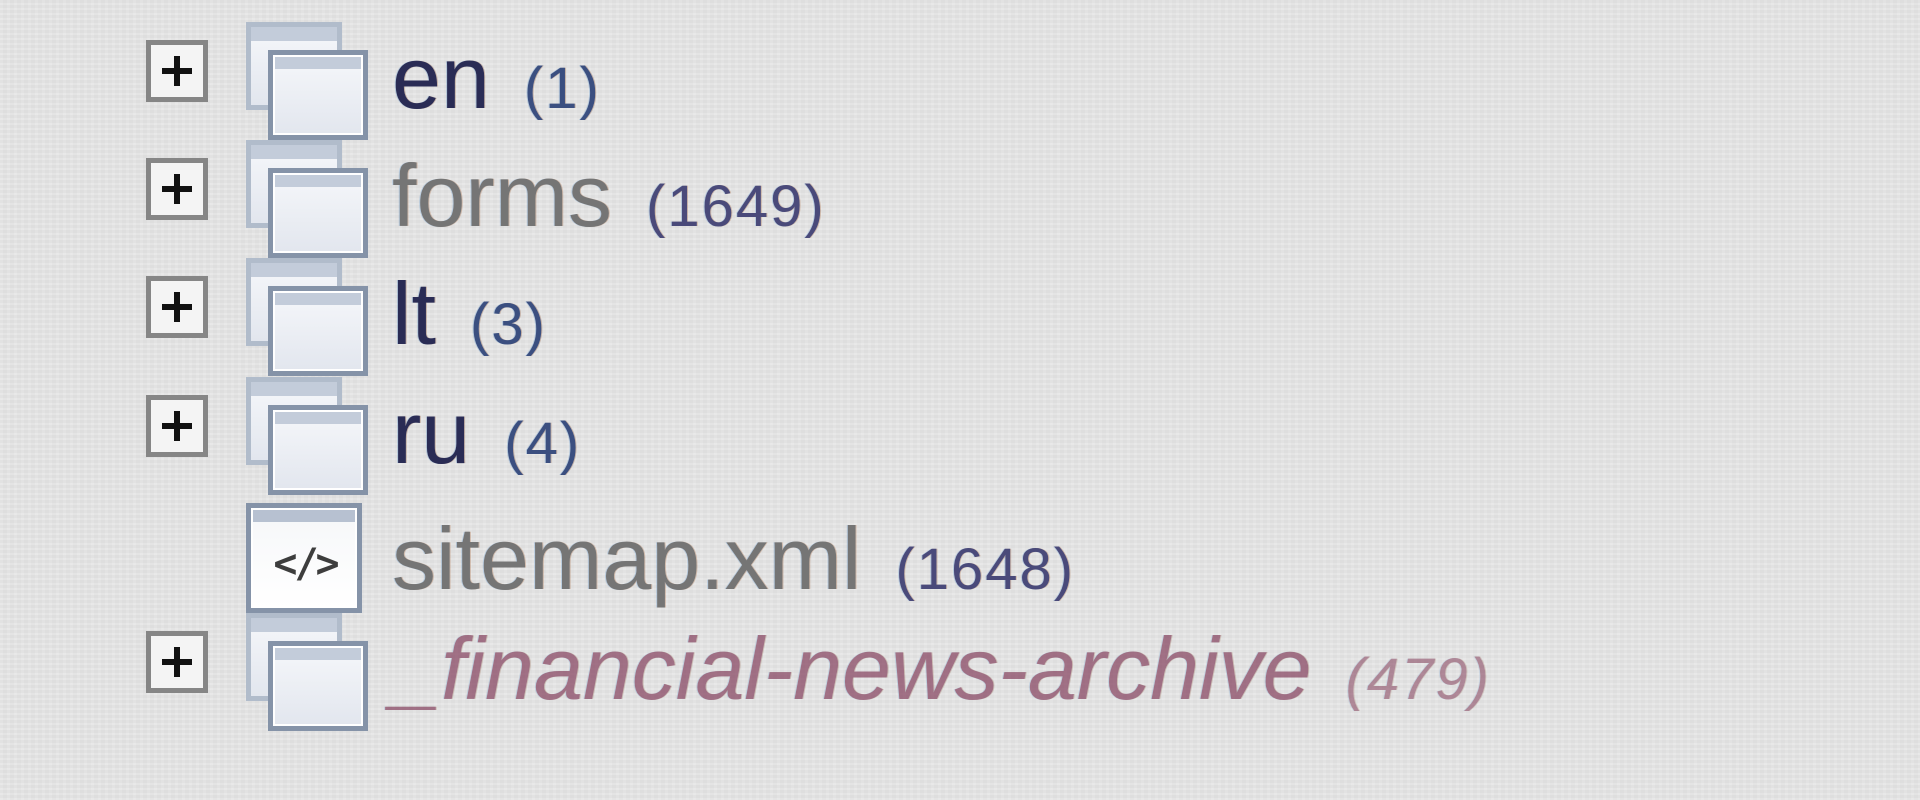  I want to click on tree-node-label: forms (1649), so click(609, 201).